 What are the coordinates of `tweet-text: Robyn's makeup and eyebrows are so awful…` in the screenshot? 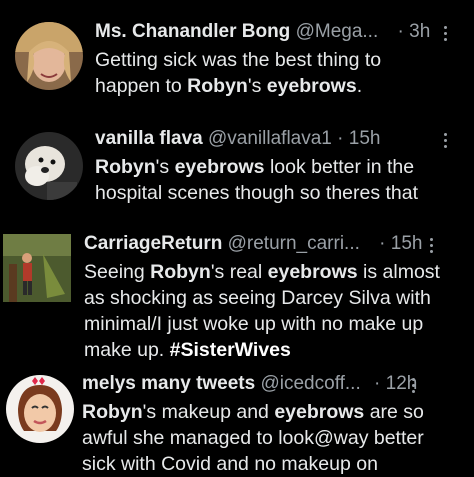 It's located at (253, 438).